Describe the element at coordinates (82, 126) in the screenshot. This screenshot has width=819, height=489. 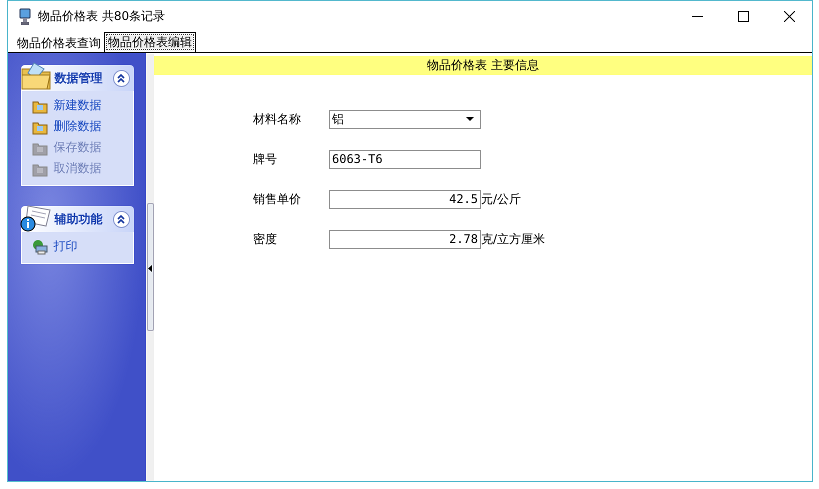
I see `sidebar-item: 删除数据` at that location.